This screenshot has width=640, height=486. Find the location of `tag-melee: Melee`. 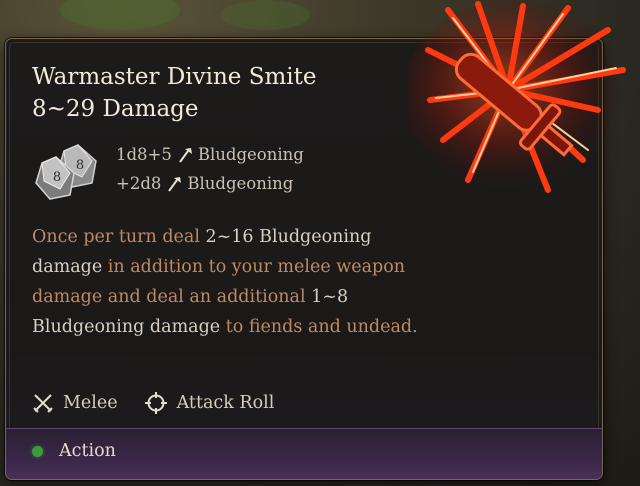

tag-melee: Melee is located at coordinates (75, 403).